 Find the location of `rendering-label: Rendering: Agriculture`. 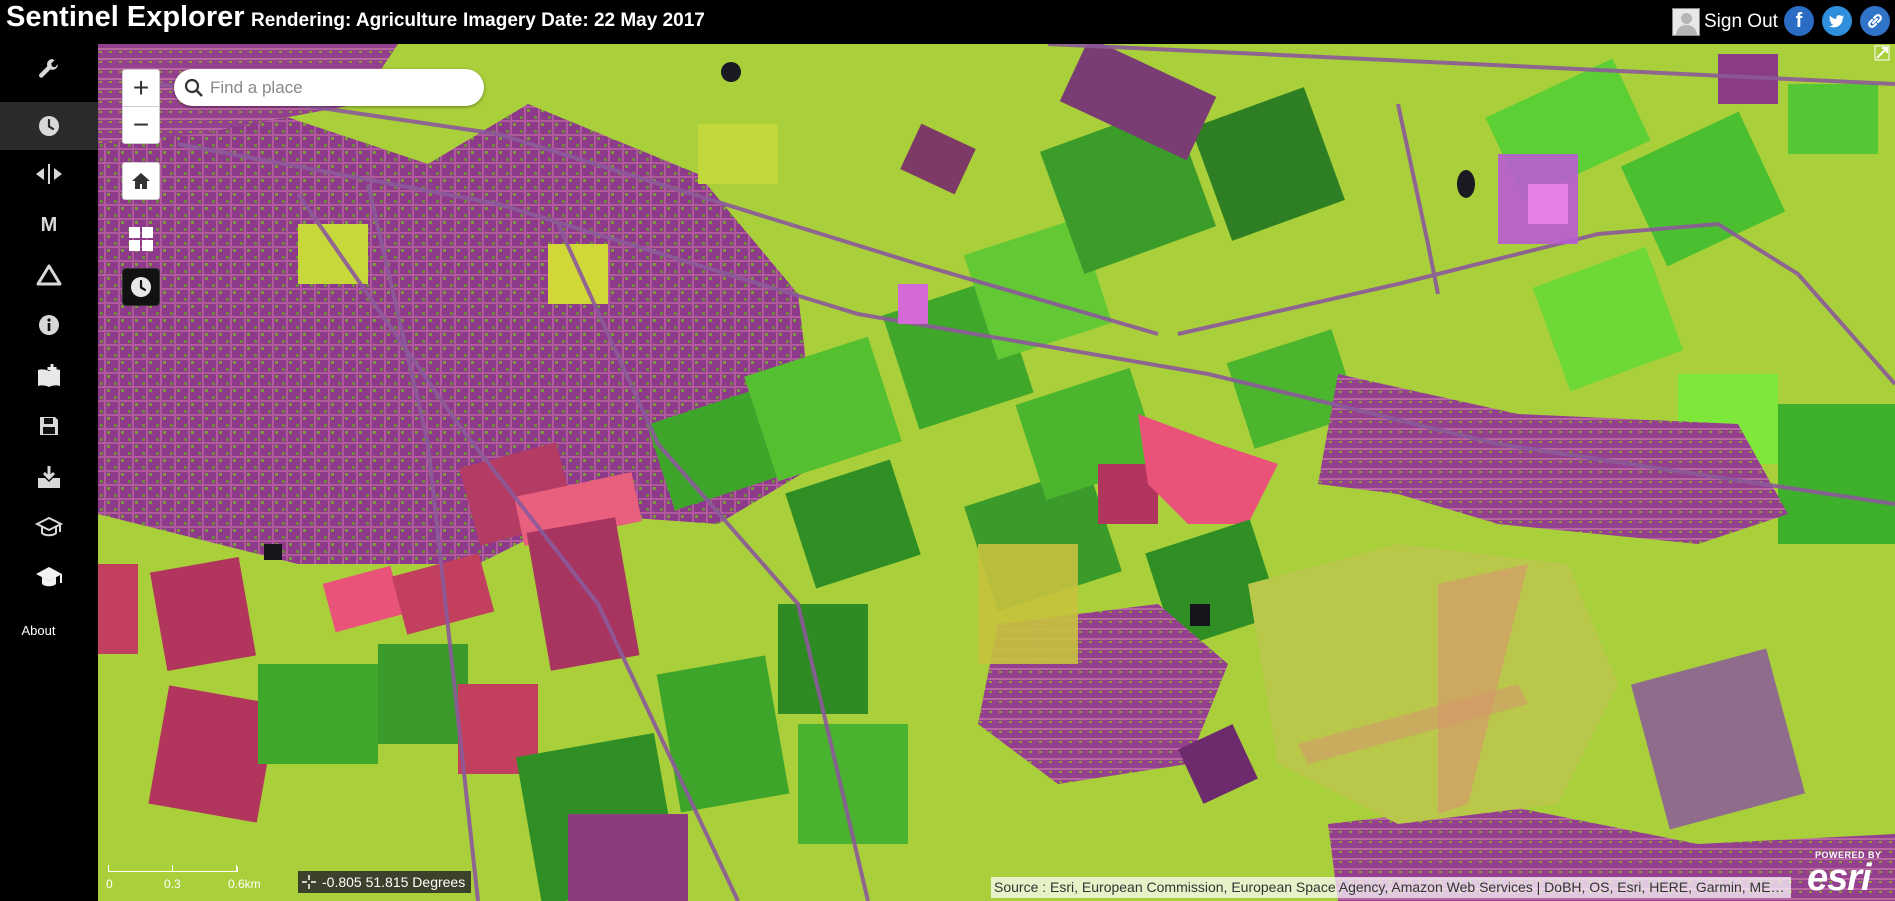

rendering-label: Rendering: Agriculture is located at coordinates (354, 20).